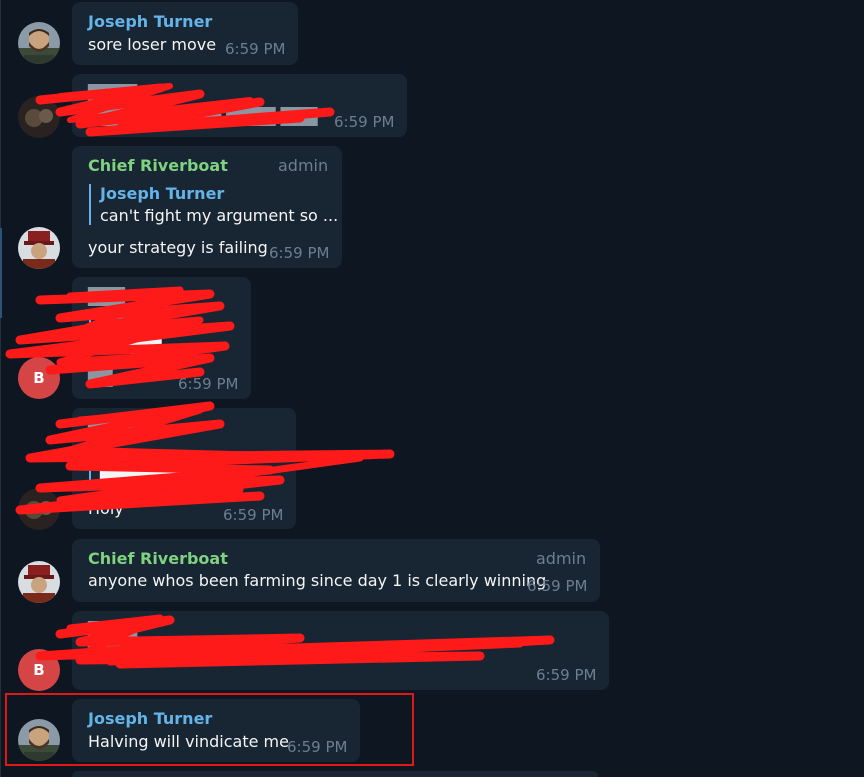 The image size is (864, 777). I want to click on next-message-bubble, so click(335, 774).